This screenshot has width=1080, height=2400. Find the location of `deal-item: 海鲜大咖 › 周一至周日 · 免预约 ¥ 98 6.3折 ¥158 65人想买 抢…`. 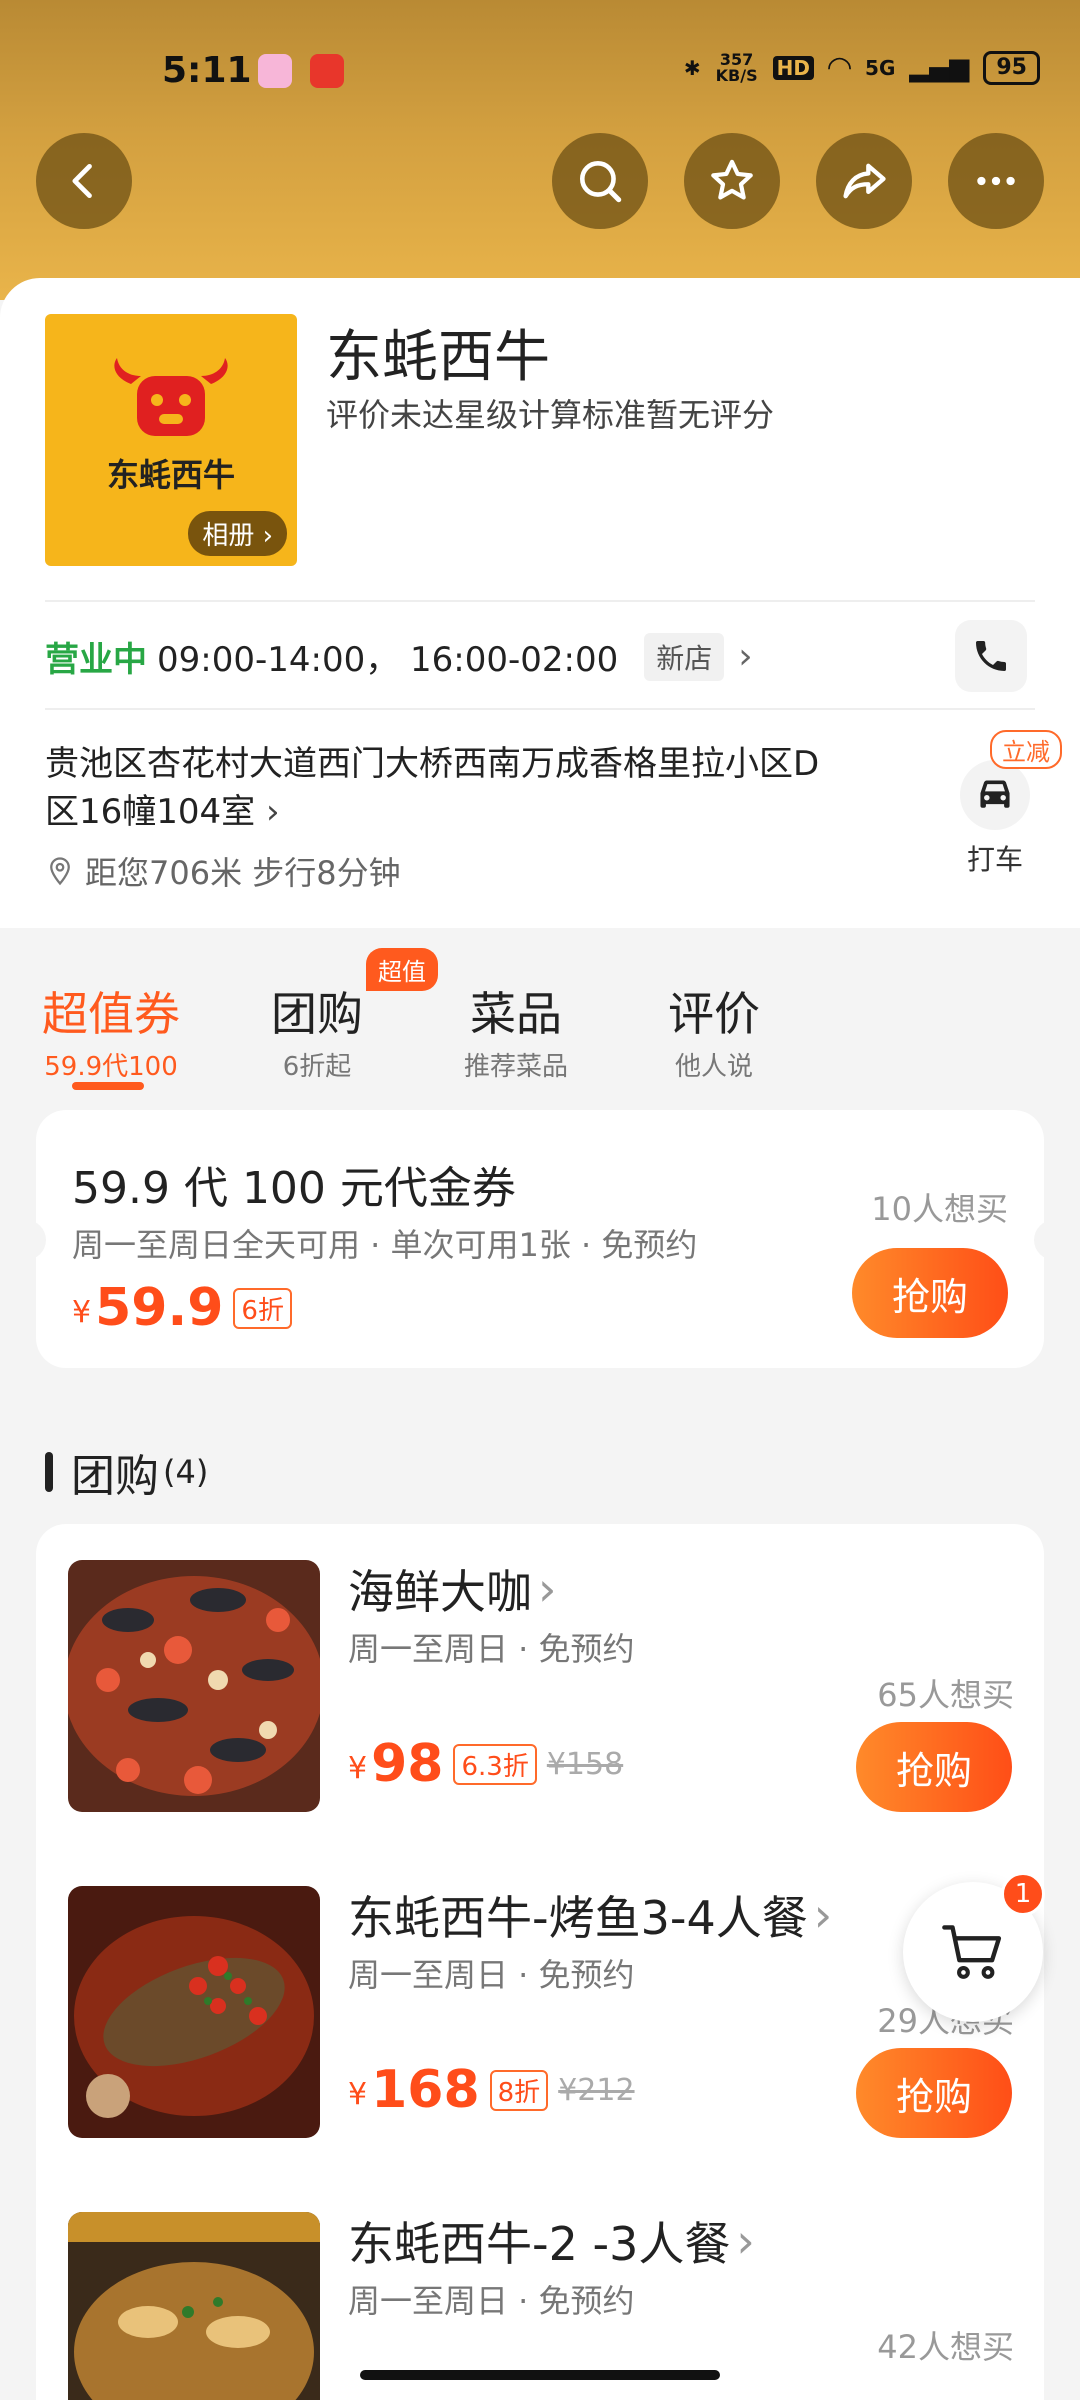

deal-item: 海鲜大咖 › 周一至周日 · 免预约 ¥ 98 6.3折 ¥158 65人想买 抢… is located at coordinates (540, 1674).